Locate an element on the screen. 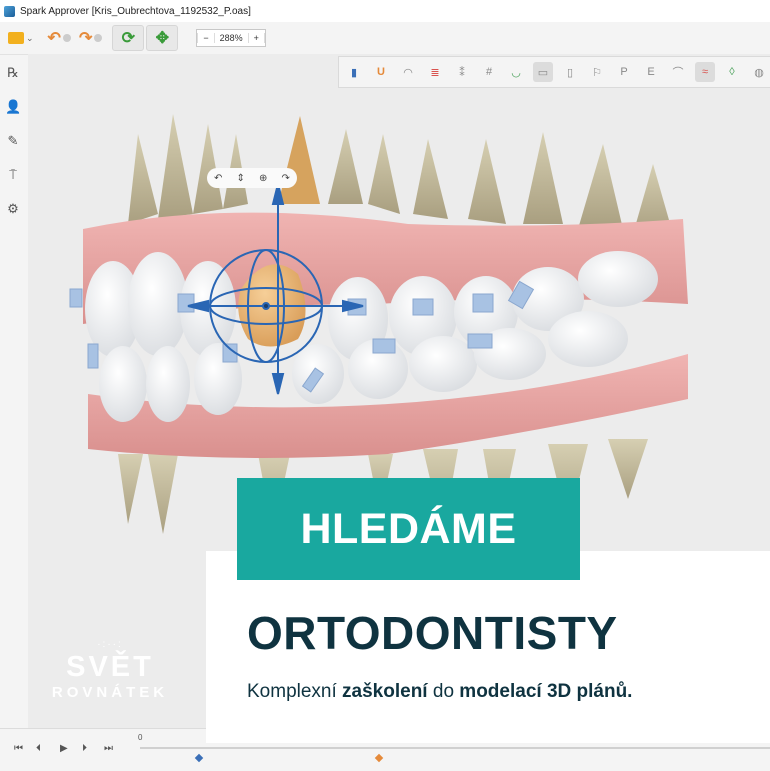 This screenshot has height=771, width=770. logo-dots: ·:··: is located at coordinates (110, 644).